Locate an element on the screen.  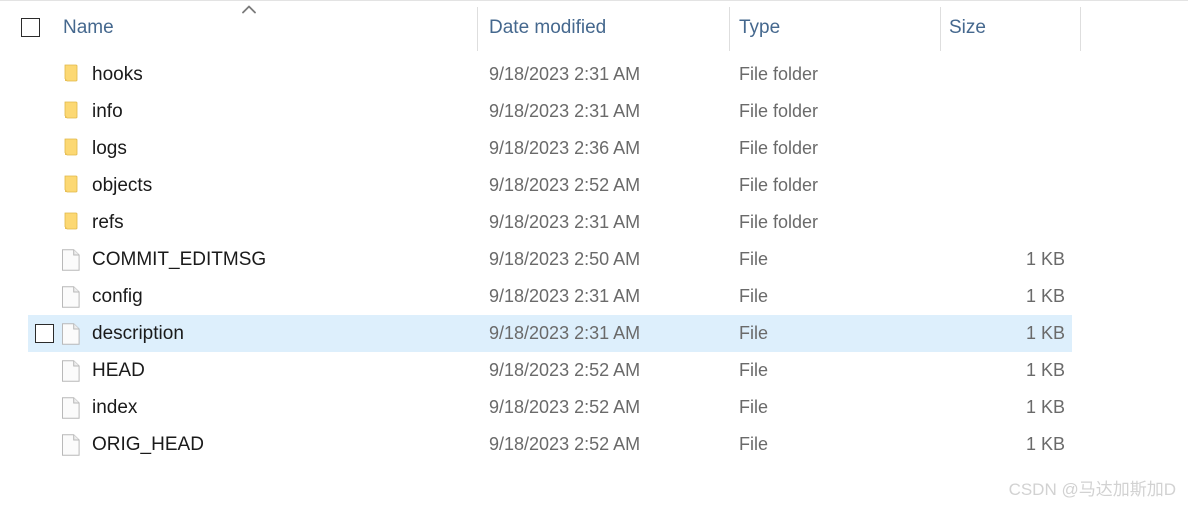
file-row: hooks 9/18/2023 2:31 AM File folder is located at coordinates (594, 74).